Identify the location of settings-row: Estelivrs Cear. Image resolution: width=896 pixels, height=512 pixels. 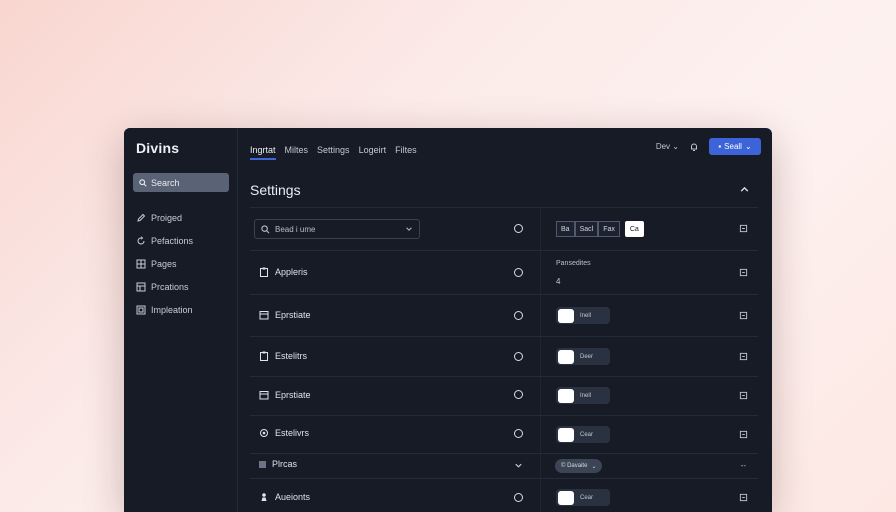
(504, 434).